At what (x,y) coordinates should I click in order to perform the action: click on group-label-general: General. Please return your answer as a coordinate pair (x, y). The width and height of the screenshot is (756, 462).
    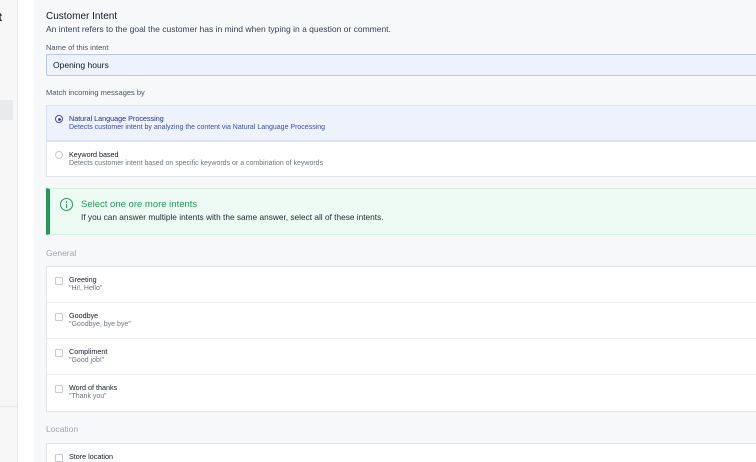
    Looking at the image, I should click on (61, 253).